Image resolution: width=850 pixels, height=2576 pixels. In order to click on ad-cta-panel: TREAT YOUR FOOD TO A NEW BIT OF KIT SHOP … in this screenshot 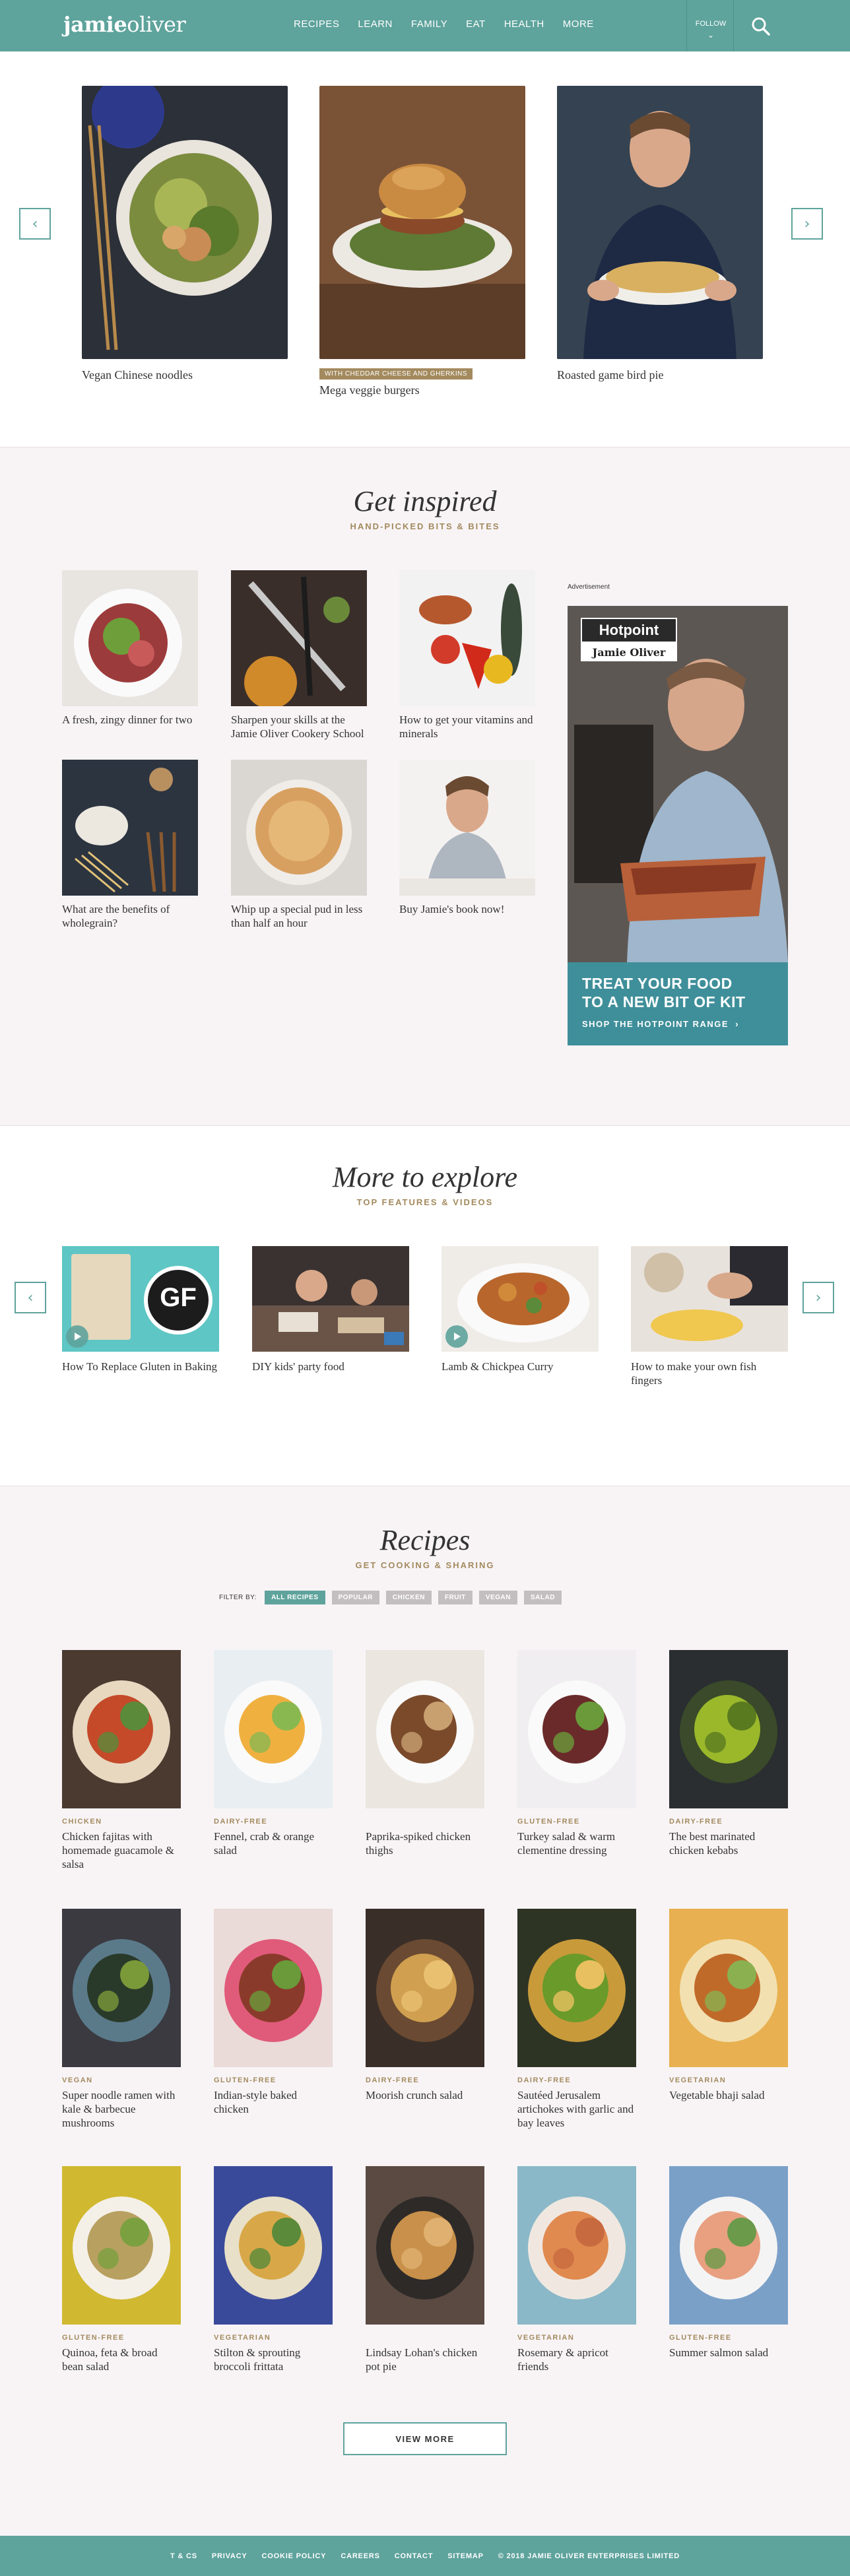, I will do `click(678, 1003)`.